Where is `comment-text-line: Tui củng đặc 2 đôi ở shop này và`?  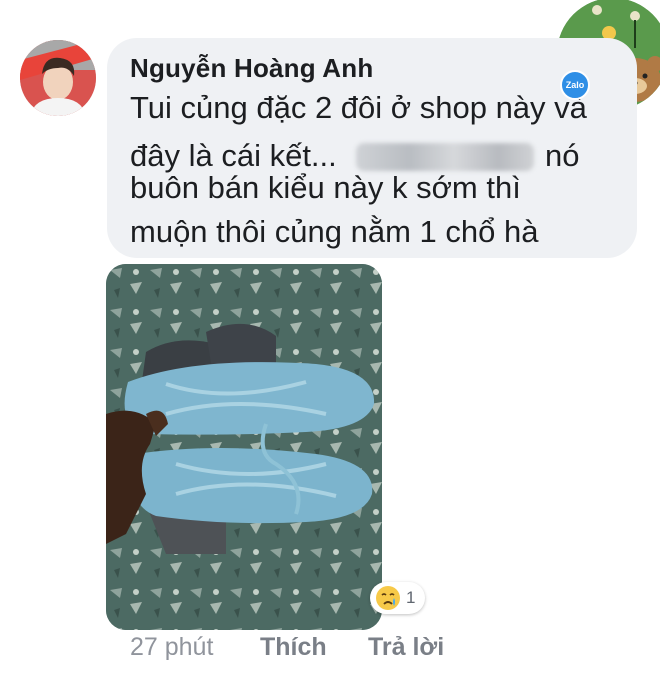
comment-text-line: Tui củng đặc 2 đôi ở shop này và is located at coordinates (358, 107).